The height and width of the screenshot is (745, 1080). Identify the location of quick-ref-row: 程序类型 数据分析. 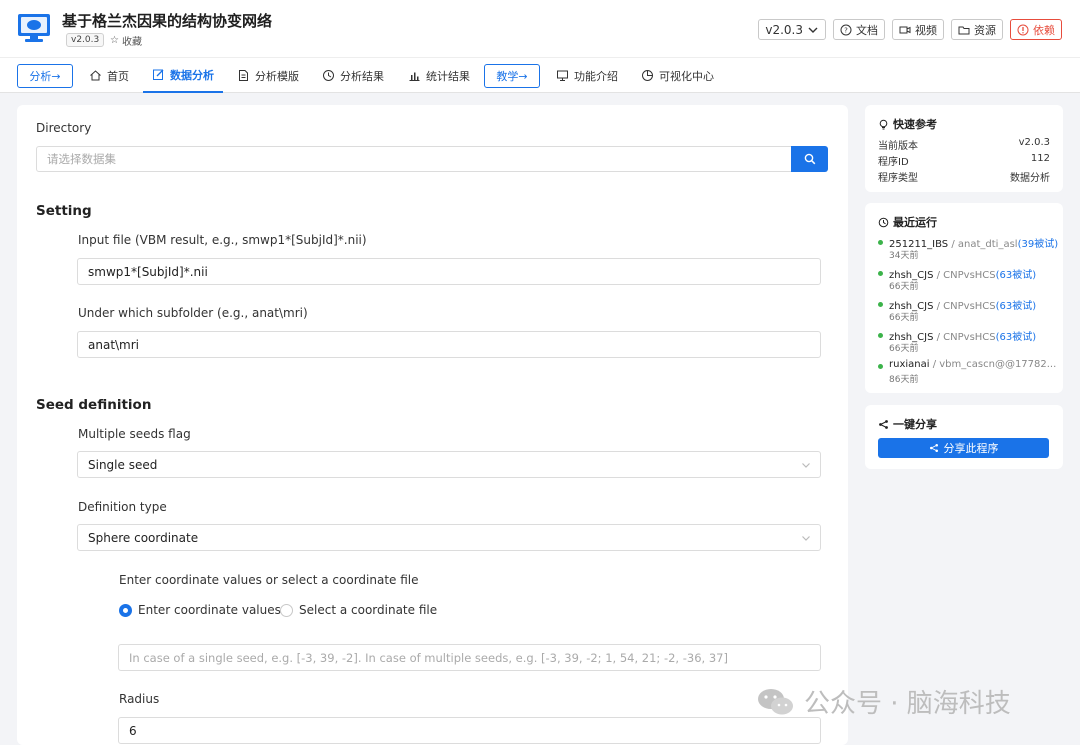
(964, 176).